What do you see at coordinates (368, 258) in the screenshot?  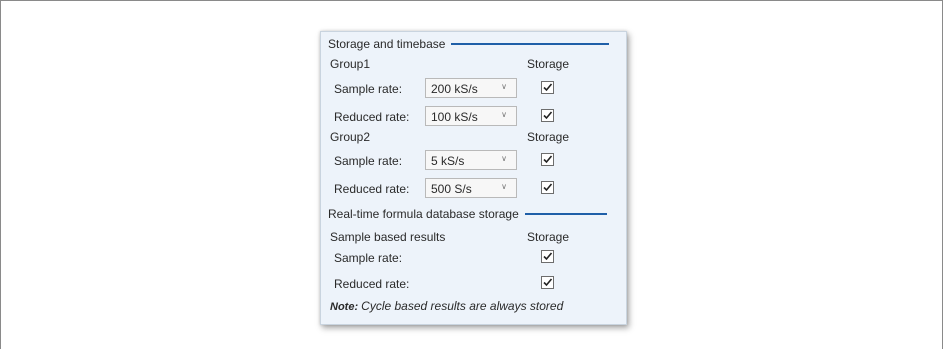 I see `sample-based-sample-rate-label: Sample rate:` at bounding box center [368, 258].